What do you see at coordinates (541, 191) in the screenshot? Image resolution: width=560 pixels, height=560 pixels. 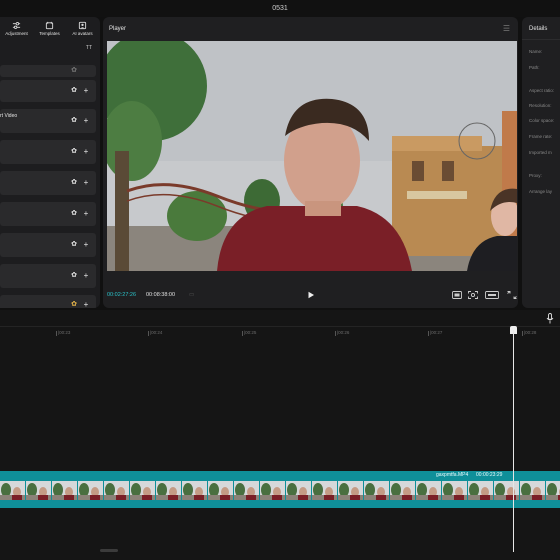 I see `detail-arrange-layers: Arrange lay` at bounding box center [541, 191].